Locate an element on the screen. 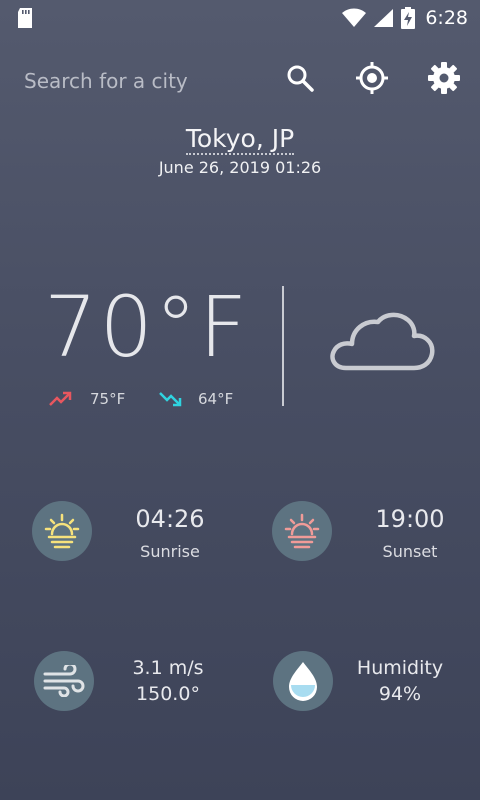 The width and height of the screenshot is (480, 800). settings-icon is located at coordinates (444, 78).